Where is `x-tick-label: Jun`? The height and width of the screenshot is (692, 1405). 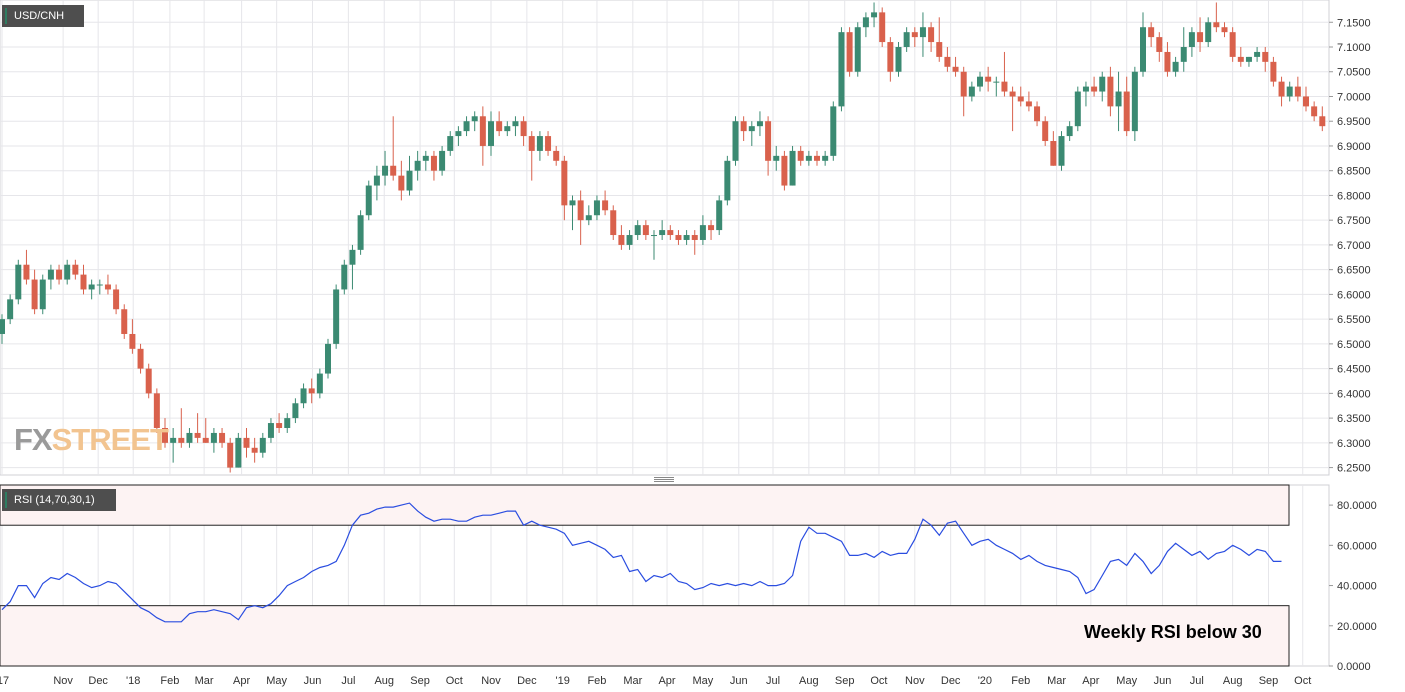
x-tick-label: Jun is located at coordinates (1163, 681).